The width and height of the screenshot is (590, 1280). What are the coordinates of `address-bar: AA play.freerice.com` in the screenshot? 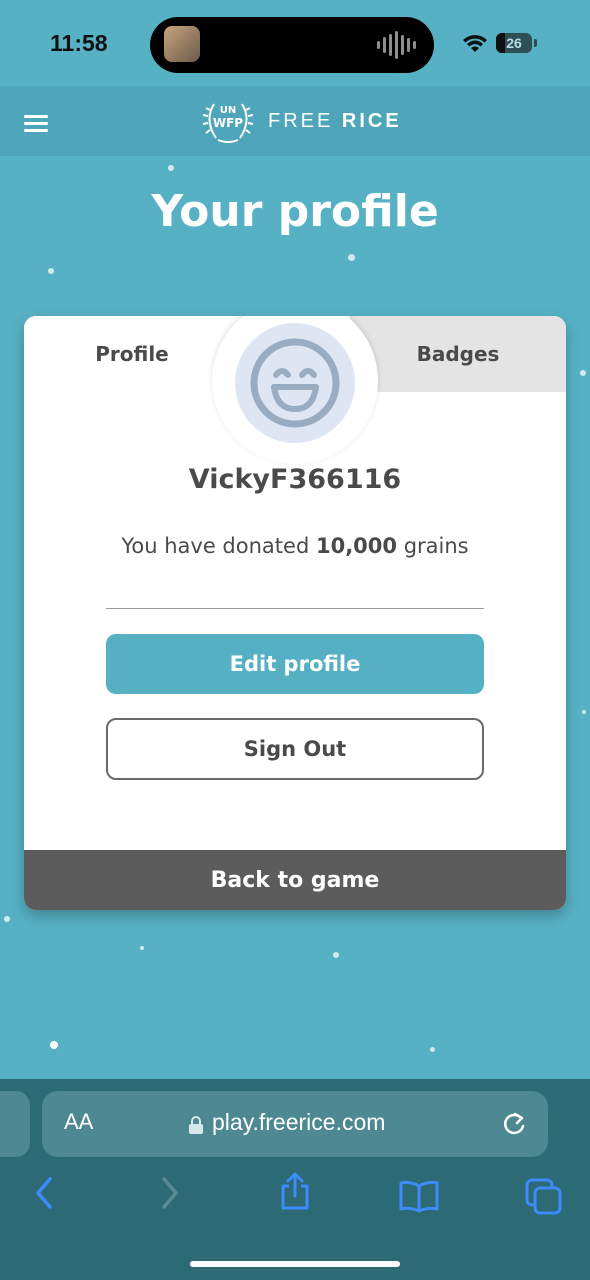 It's located at (295, 1124).